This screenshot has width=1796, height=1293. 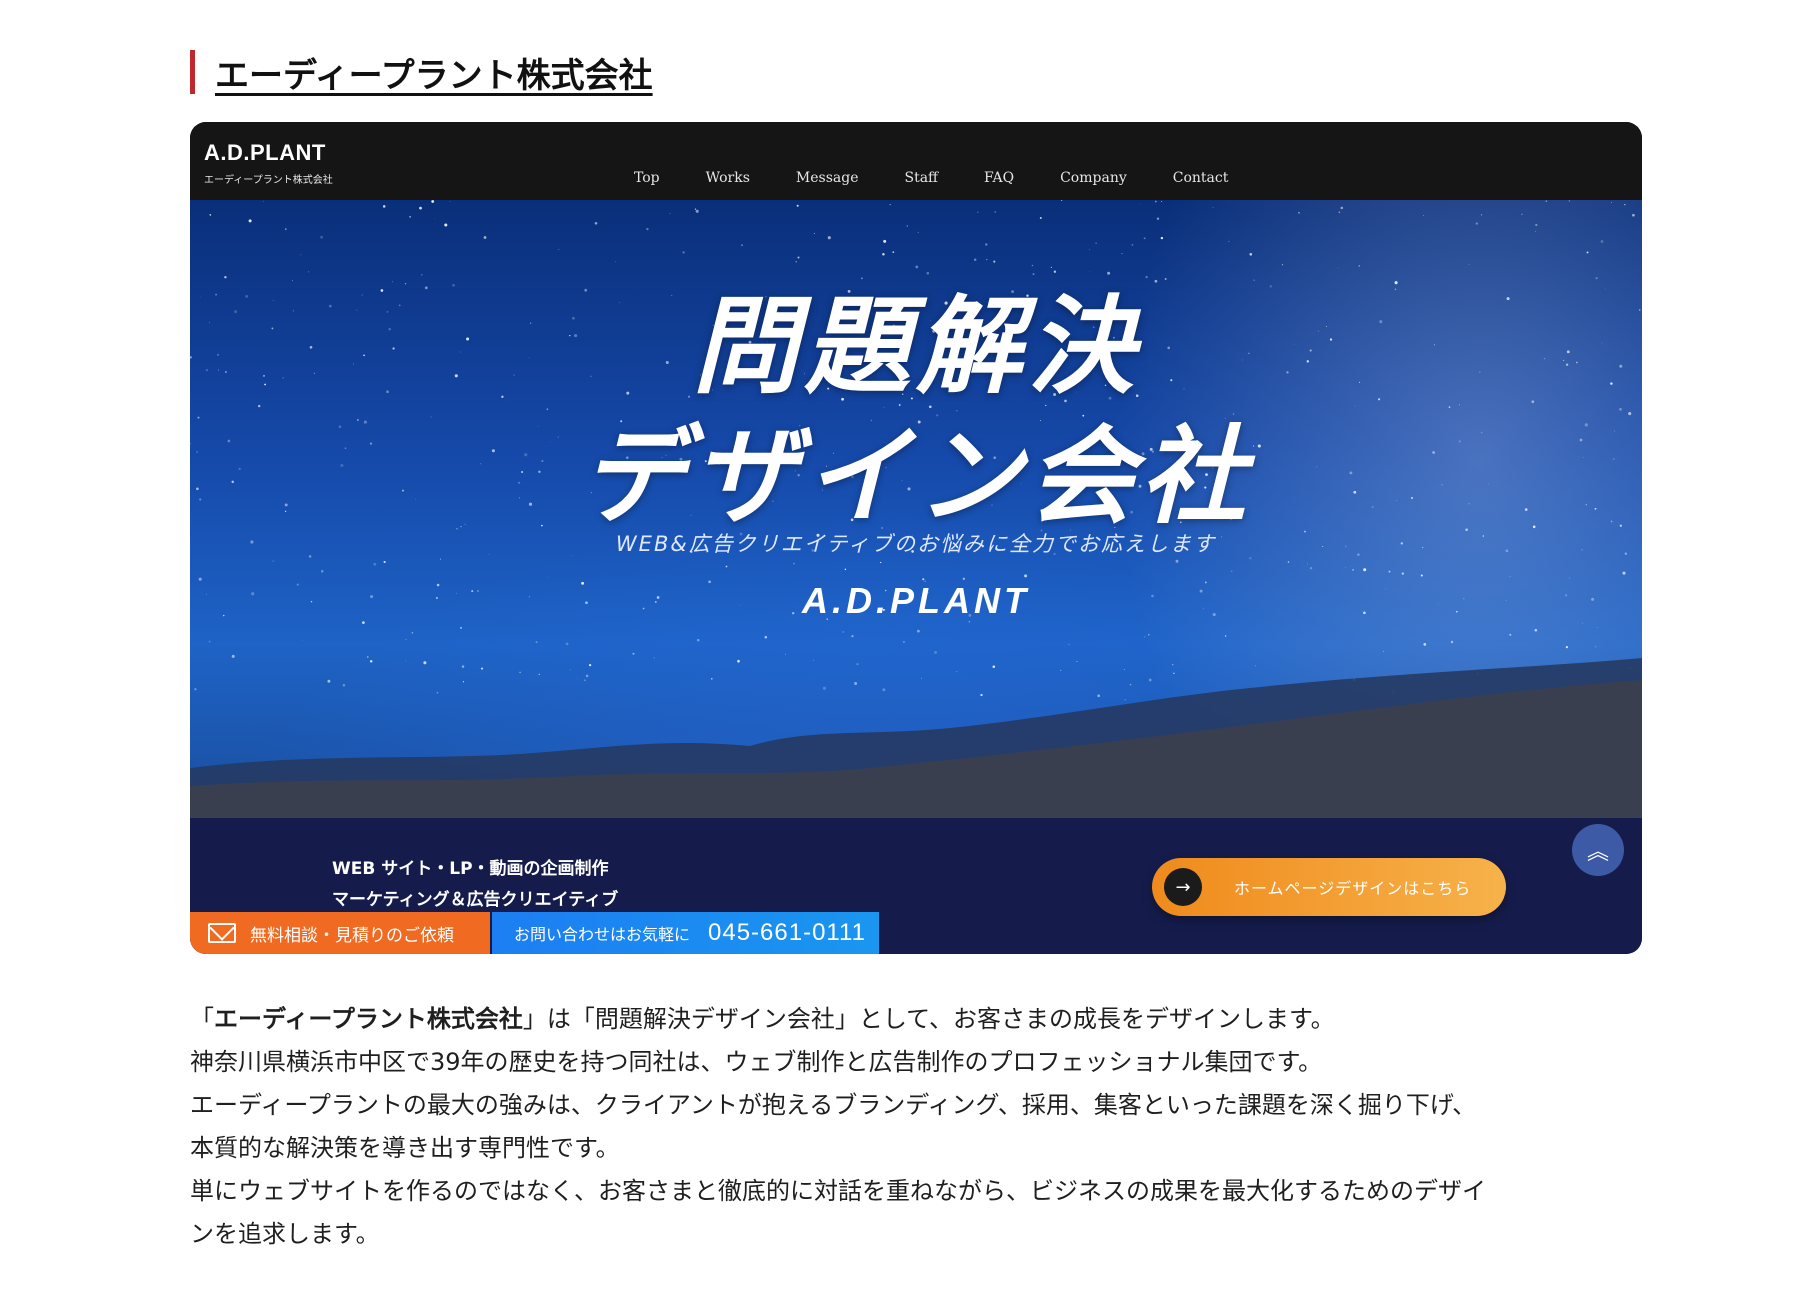 What do you see at coordinates (916, 600) in the screenshot?
I see `hero-brand: A.D.PLANT` at bounding box center [916, 600].